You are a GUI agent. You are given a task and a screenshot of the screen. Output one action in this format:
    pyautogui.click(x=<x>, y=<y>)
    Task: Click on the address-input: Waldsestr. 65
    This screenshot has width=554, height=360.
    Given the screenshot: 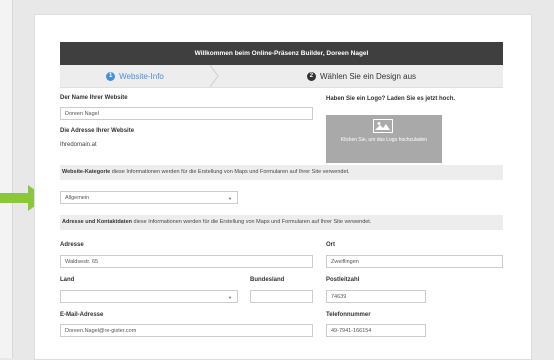 What is the action you would take?
    pyautogui.click(x=186, y=261)
    